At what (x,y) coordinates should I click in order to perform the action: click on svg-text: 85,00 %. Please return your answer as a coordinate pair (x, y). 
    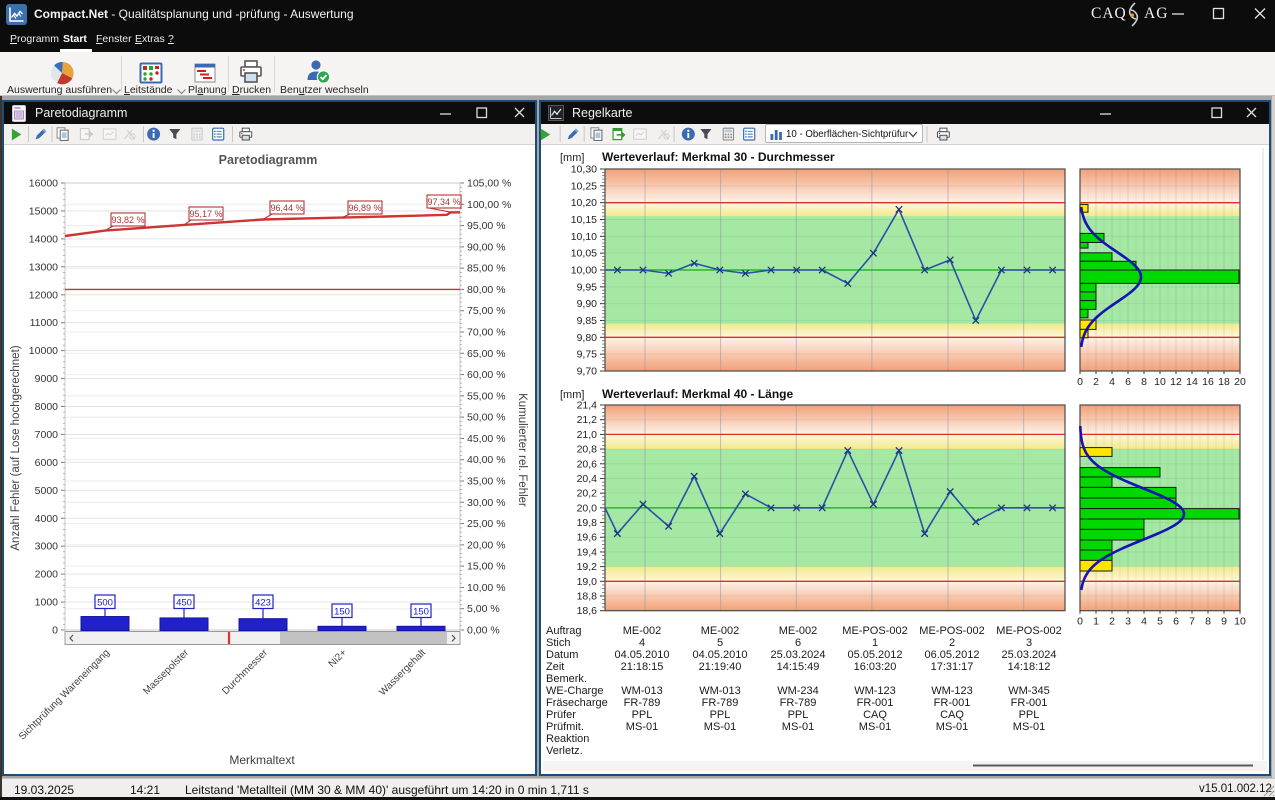
    Looking at the image, I should click on (486, 269).